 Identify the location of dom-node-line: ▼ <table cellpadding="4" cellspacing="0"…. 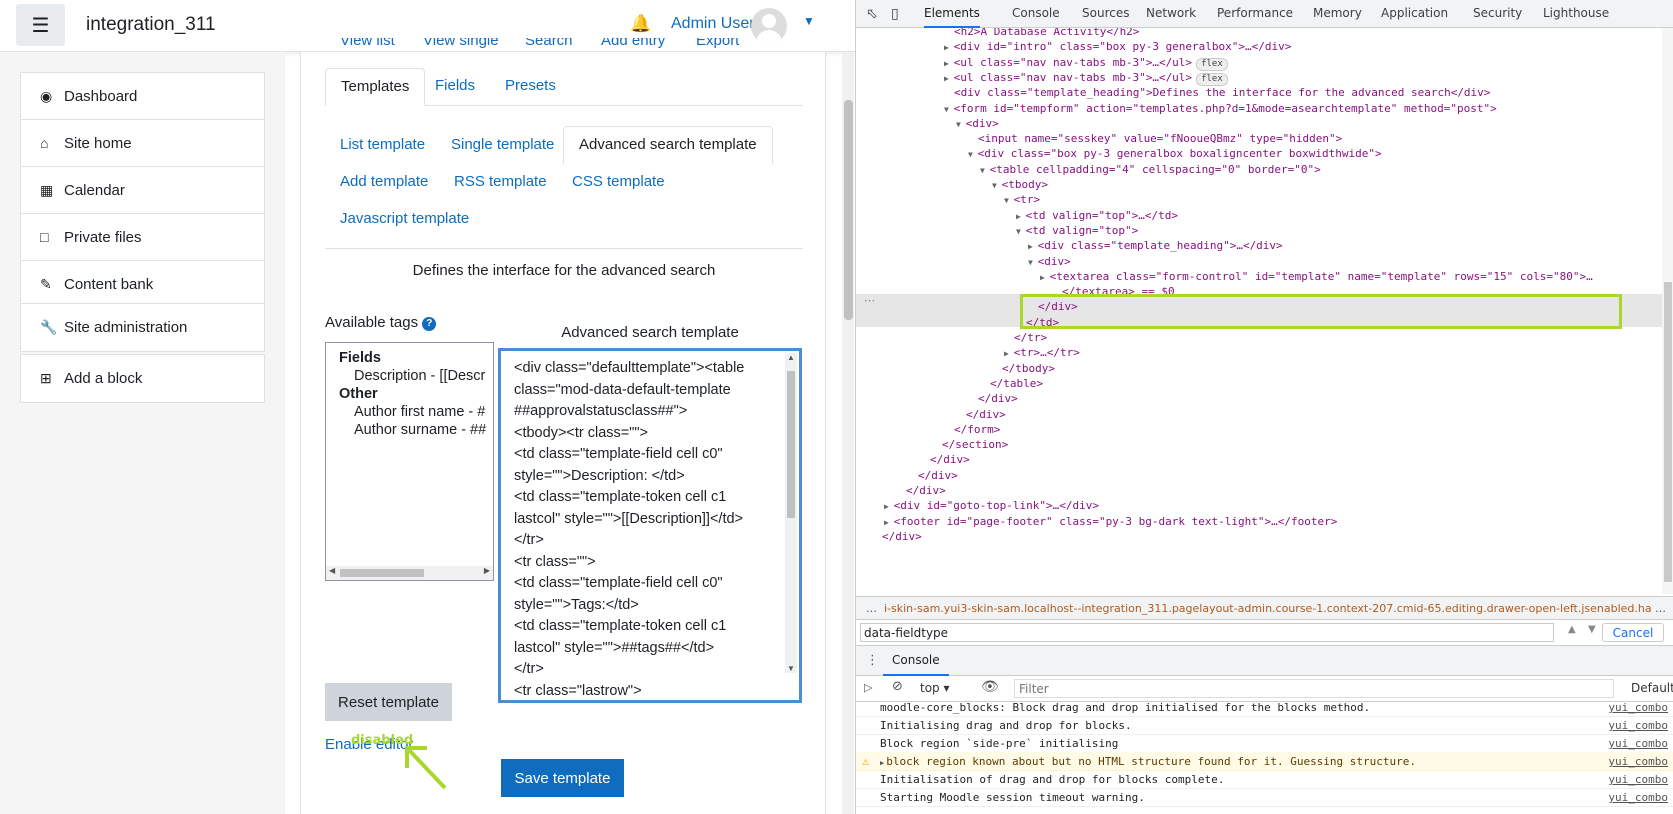
(1150, 169).